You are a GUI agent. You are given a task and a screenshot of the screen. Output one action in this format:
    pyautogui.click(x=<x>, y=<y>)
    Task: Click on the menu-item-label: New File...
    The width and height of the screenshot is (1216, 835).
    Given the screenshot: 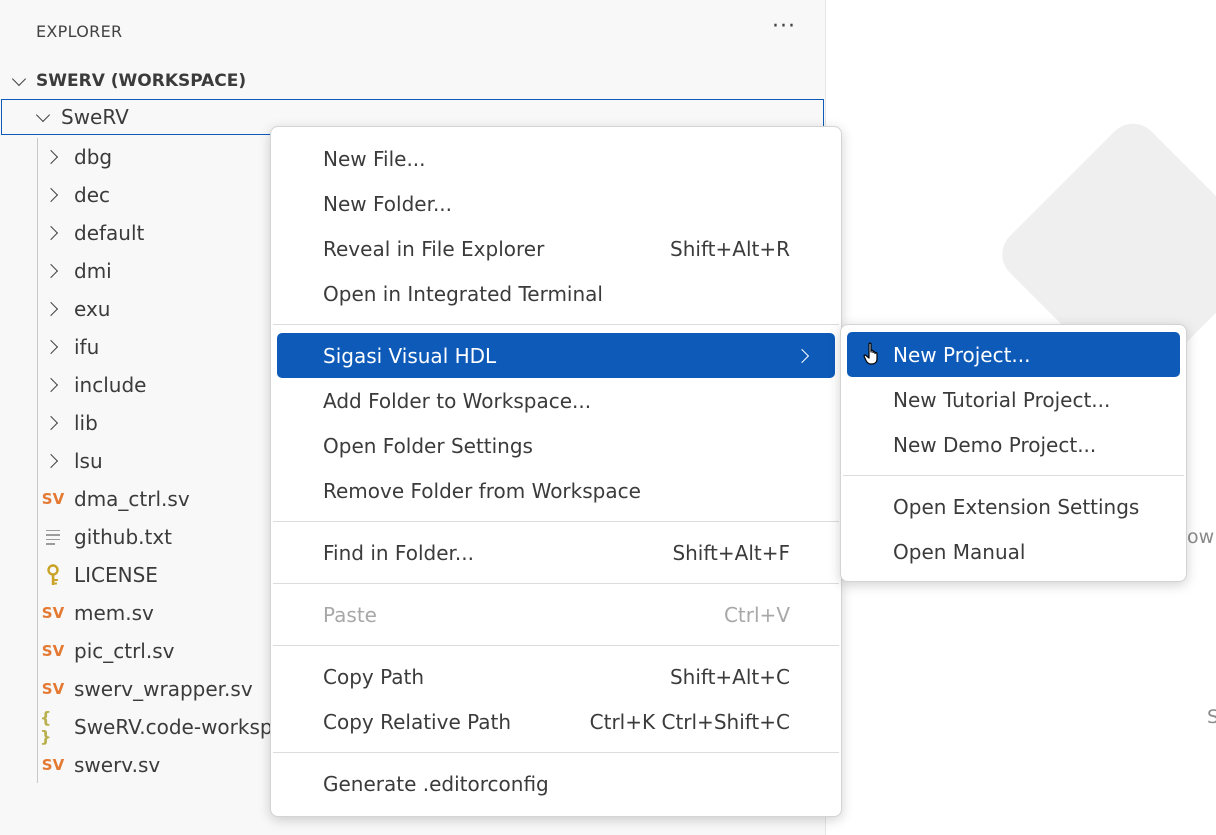 What is the action you would take?
    pyautogui.click(x=374, y=158)
    